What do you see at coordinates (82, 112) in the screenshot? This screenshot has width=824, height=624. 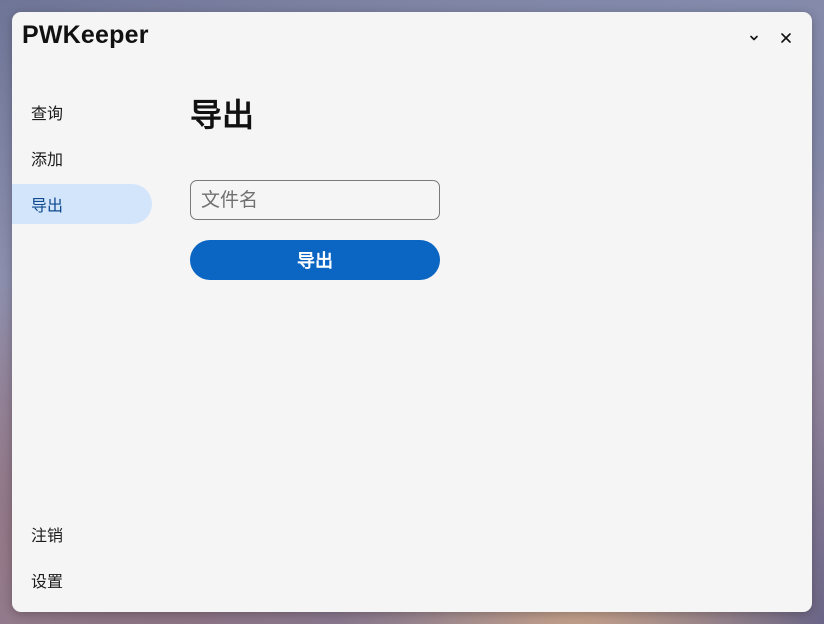 I see `sidebar-item-query: 查询` at bounding box center [82, 112].